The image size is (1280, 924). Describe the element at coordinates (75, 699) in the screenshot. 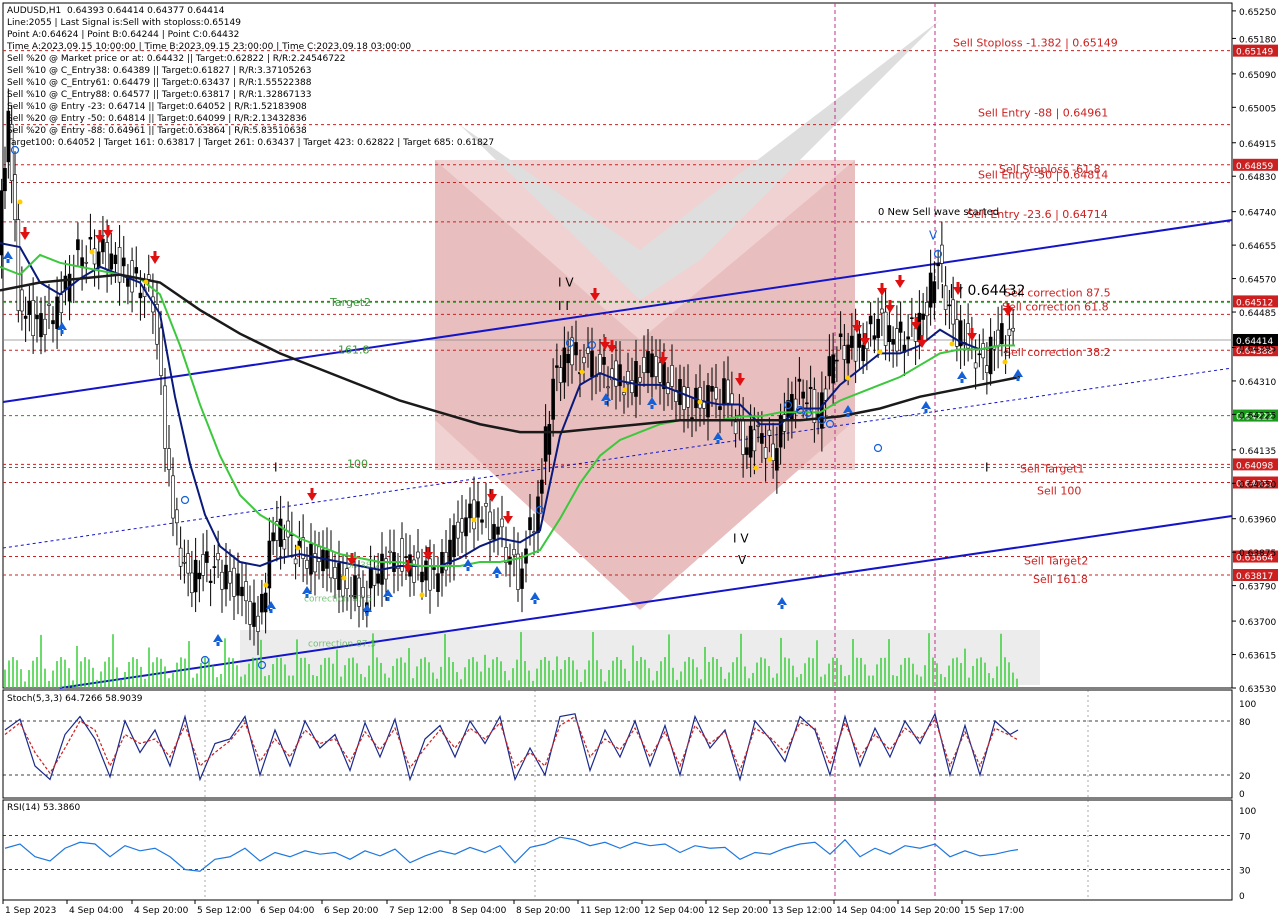

I see `stoch-title: Stoch(5,3,3) 64.7266 58.9039` at that location.